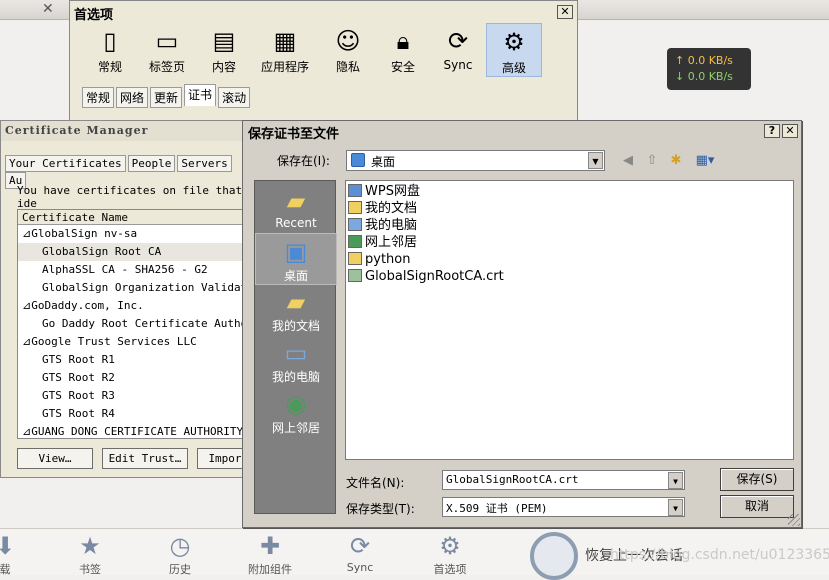  What do you see at coordinates (497, 508) in the screenshot?
I see `filetype-value: X.509 证书 (PEM)` at bounding box center [497, 508].